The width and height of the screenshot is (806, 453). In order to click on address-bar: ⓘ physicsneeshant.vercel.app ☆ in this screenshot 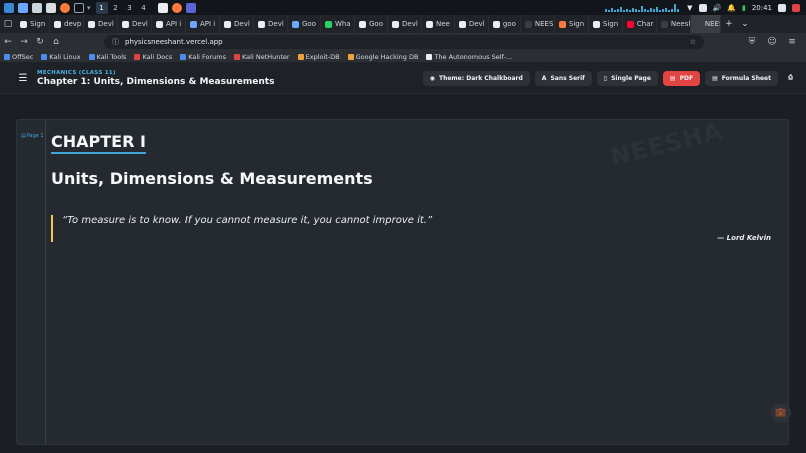, I will do `click(404, 42)`.